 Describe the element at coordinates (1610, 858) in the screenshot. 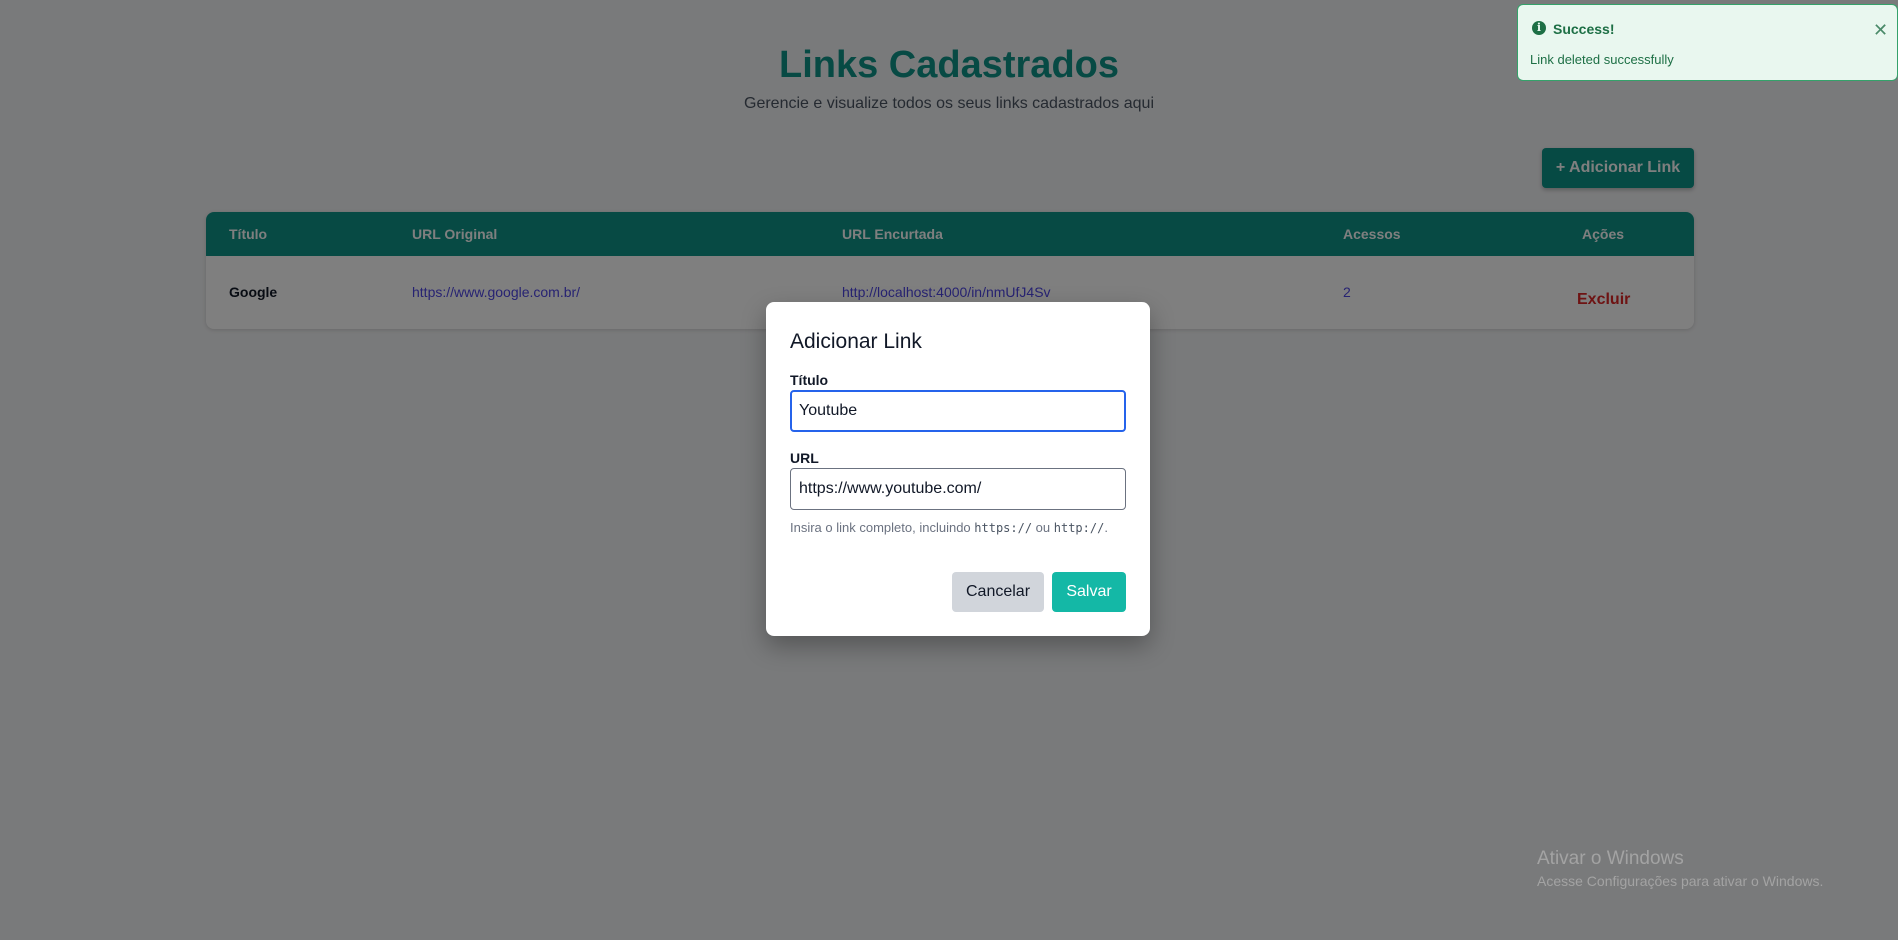

I see `watermark-title: Ativar o Windows` at that location.